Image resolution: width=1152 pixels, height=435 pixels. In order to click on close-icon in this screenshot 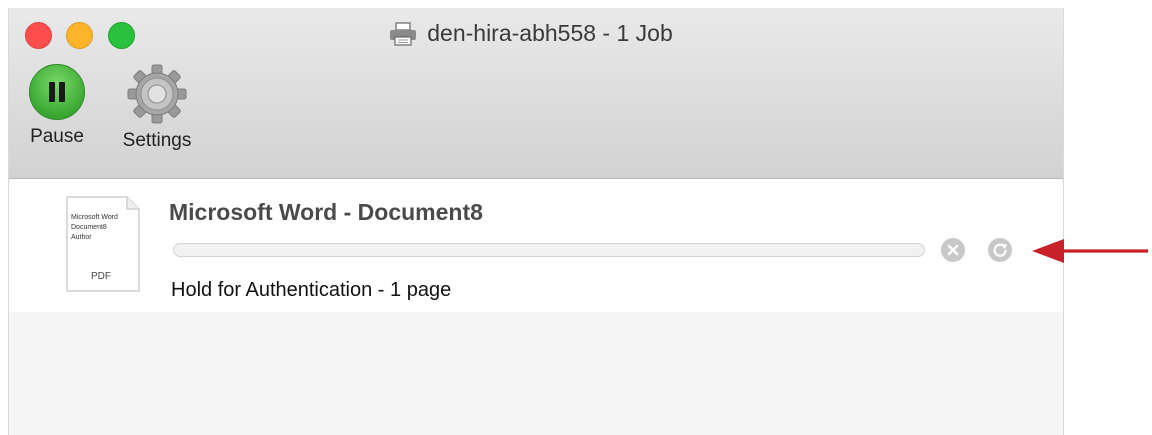, I will do `click(953, 250)`.